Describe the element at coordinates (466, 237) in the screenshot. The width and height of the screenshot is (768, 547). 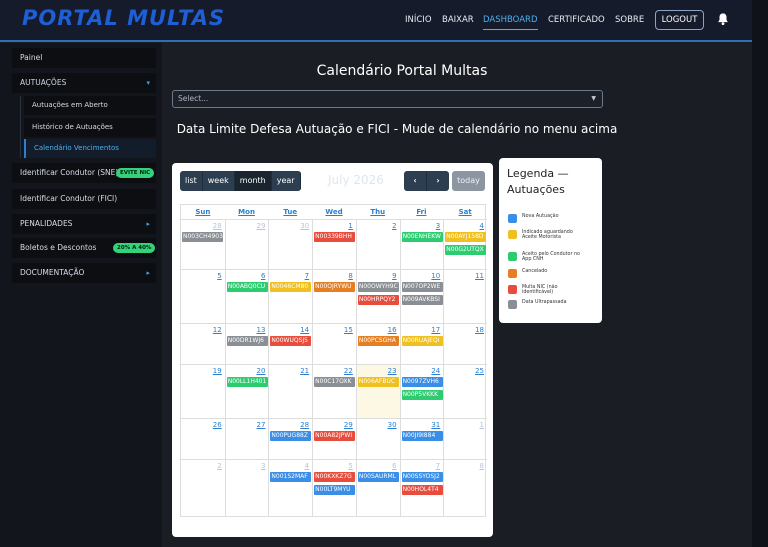
I see `calendar-event: N00AYJ158D` at that location.